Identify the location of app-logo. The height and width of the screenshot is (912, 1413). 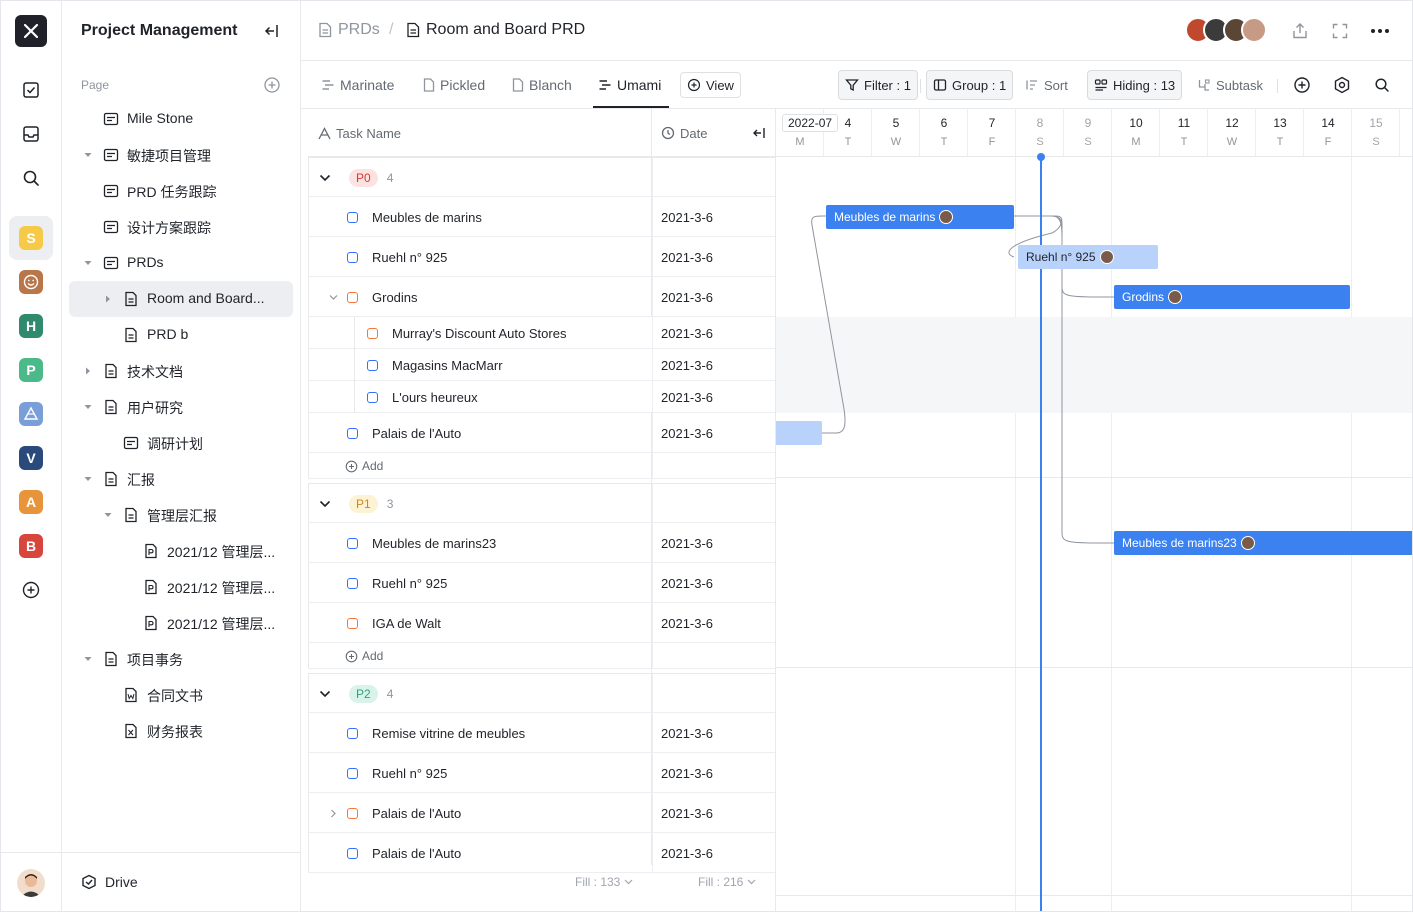
(31, 31).